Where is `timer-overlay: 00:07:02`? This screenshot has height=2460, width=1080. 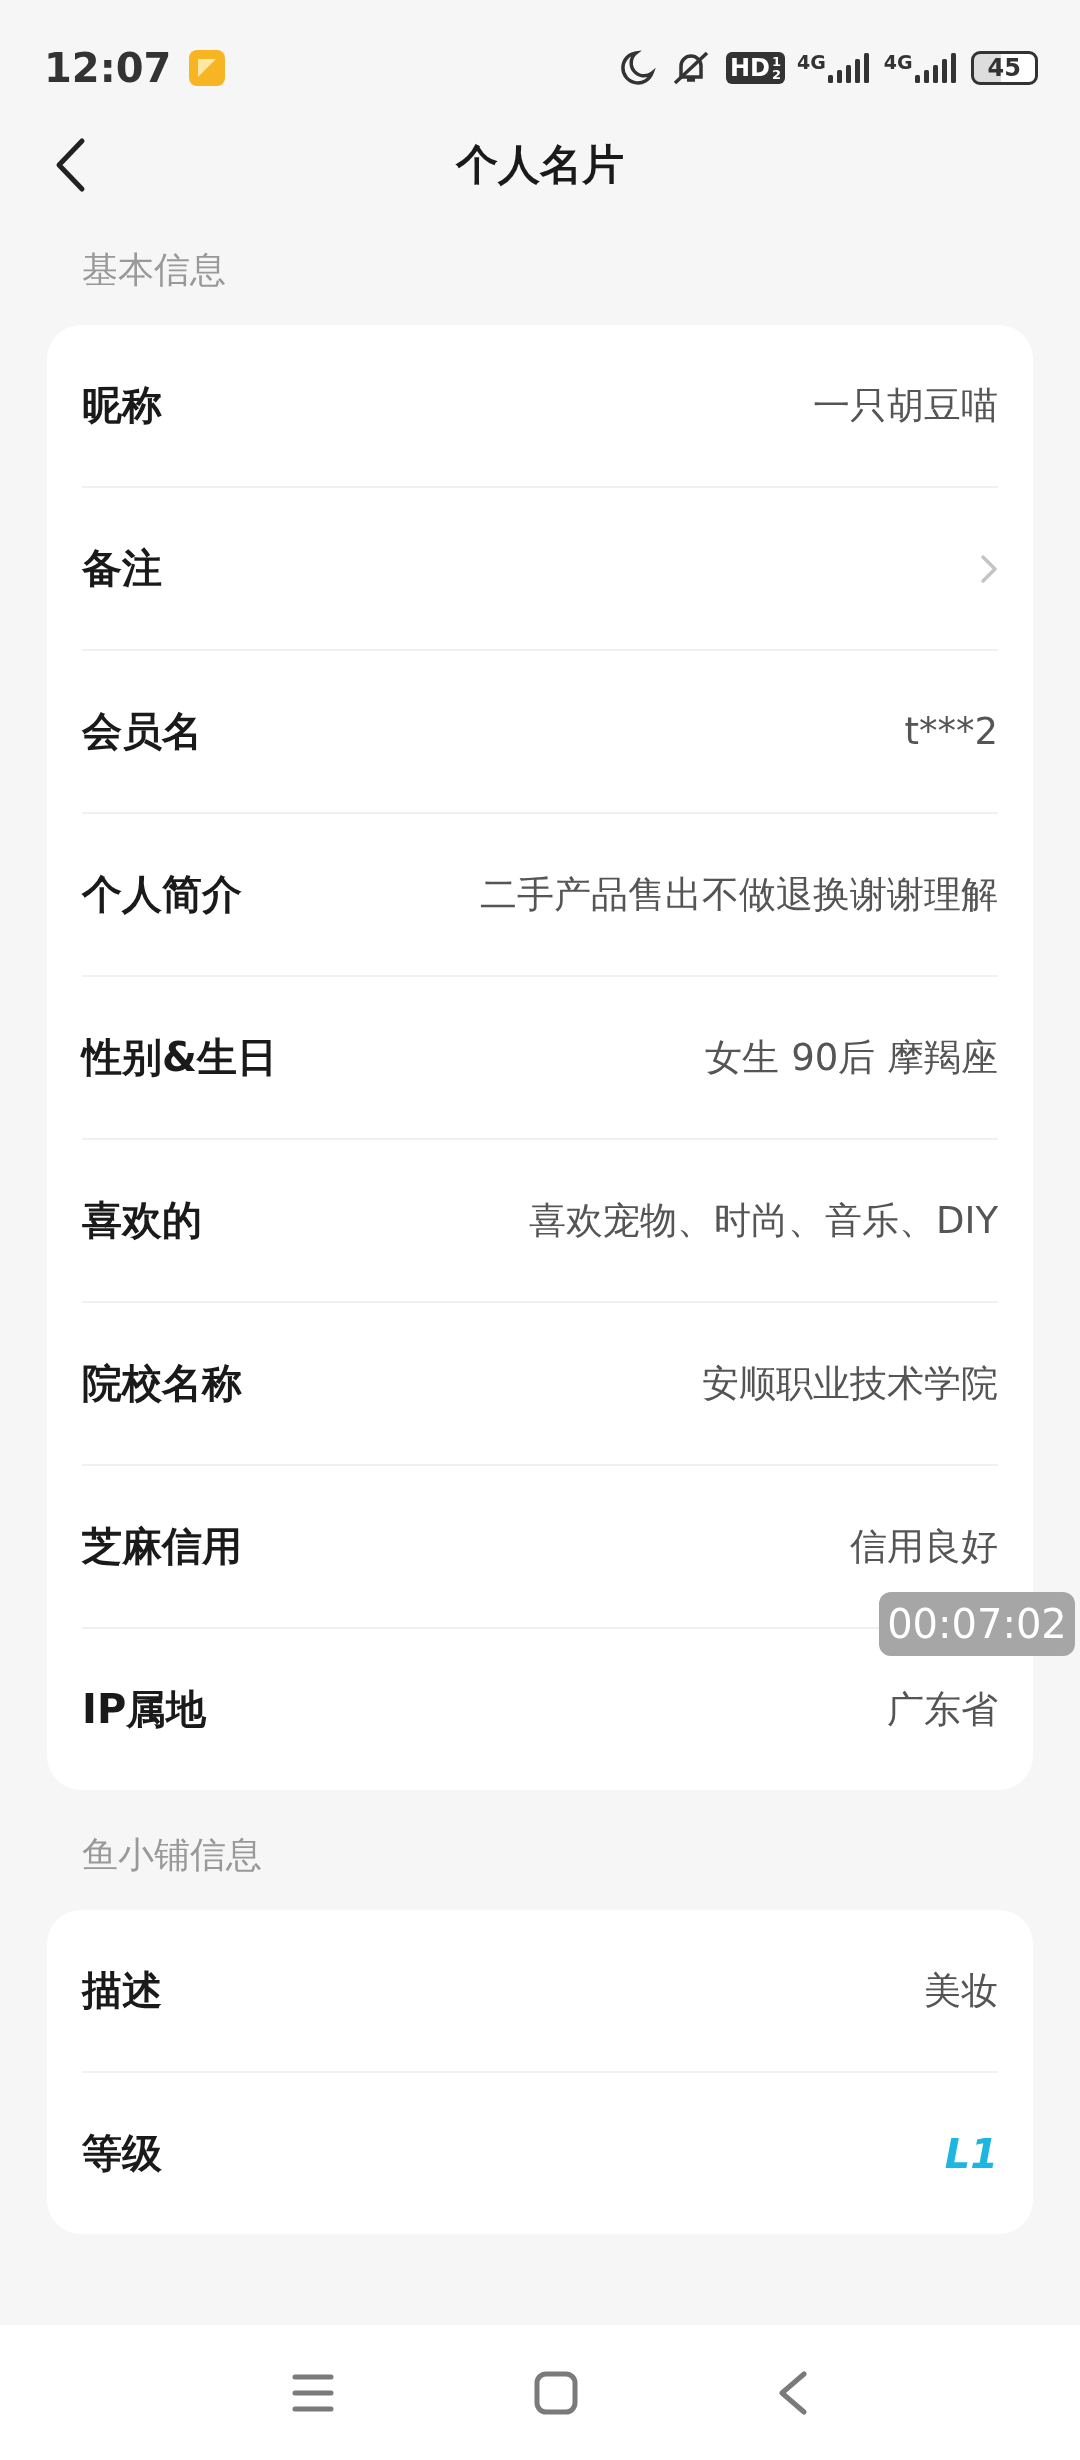
timer-overlay: 00:07:02 is located at coordinates (977, 1624).